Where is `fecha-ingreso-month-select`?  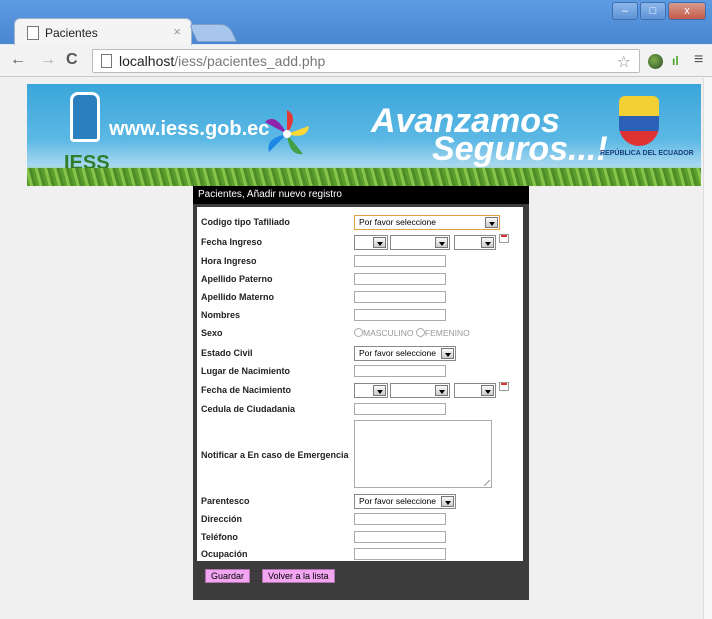 fecha-ingreso-month-select is located at coordinates (420, 242).